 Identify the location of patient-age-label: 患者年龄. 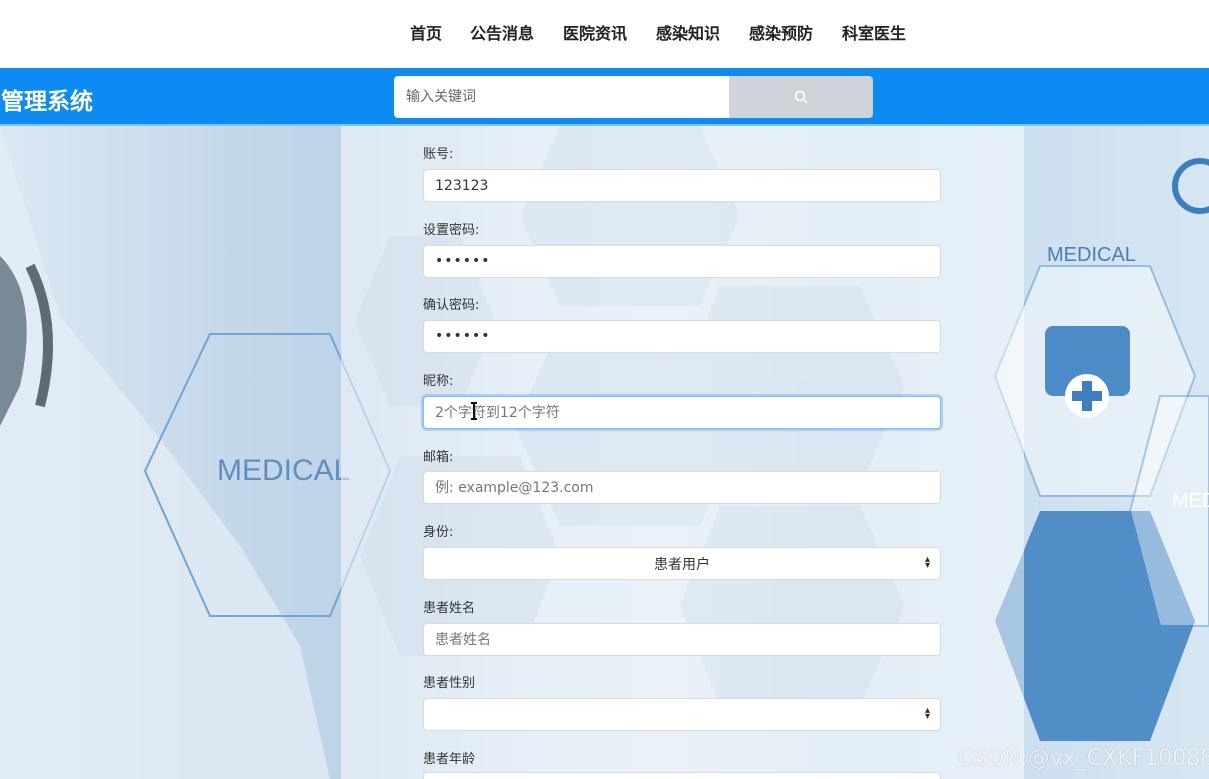
(449, 759).